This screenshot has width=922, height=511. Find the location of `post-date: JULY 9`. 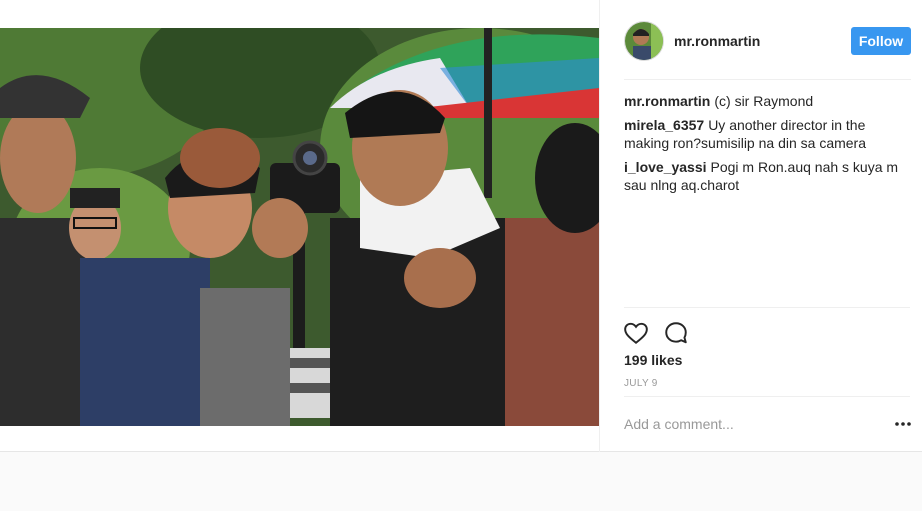

post-date: JULY 9 is located at coordinates (641, 383).